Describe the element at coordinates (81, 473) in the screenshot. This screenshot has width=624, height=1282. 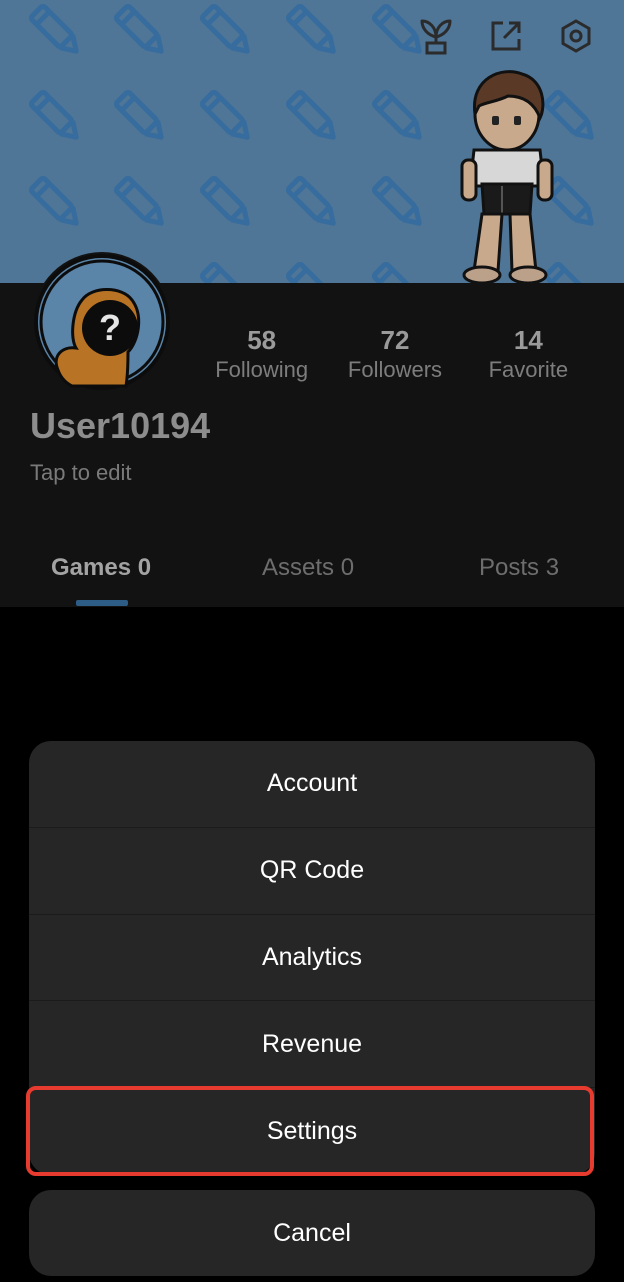
I see `edit-profile-hint: Tap to edit` at that location.